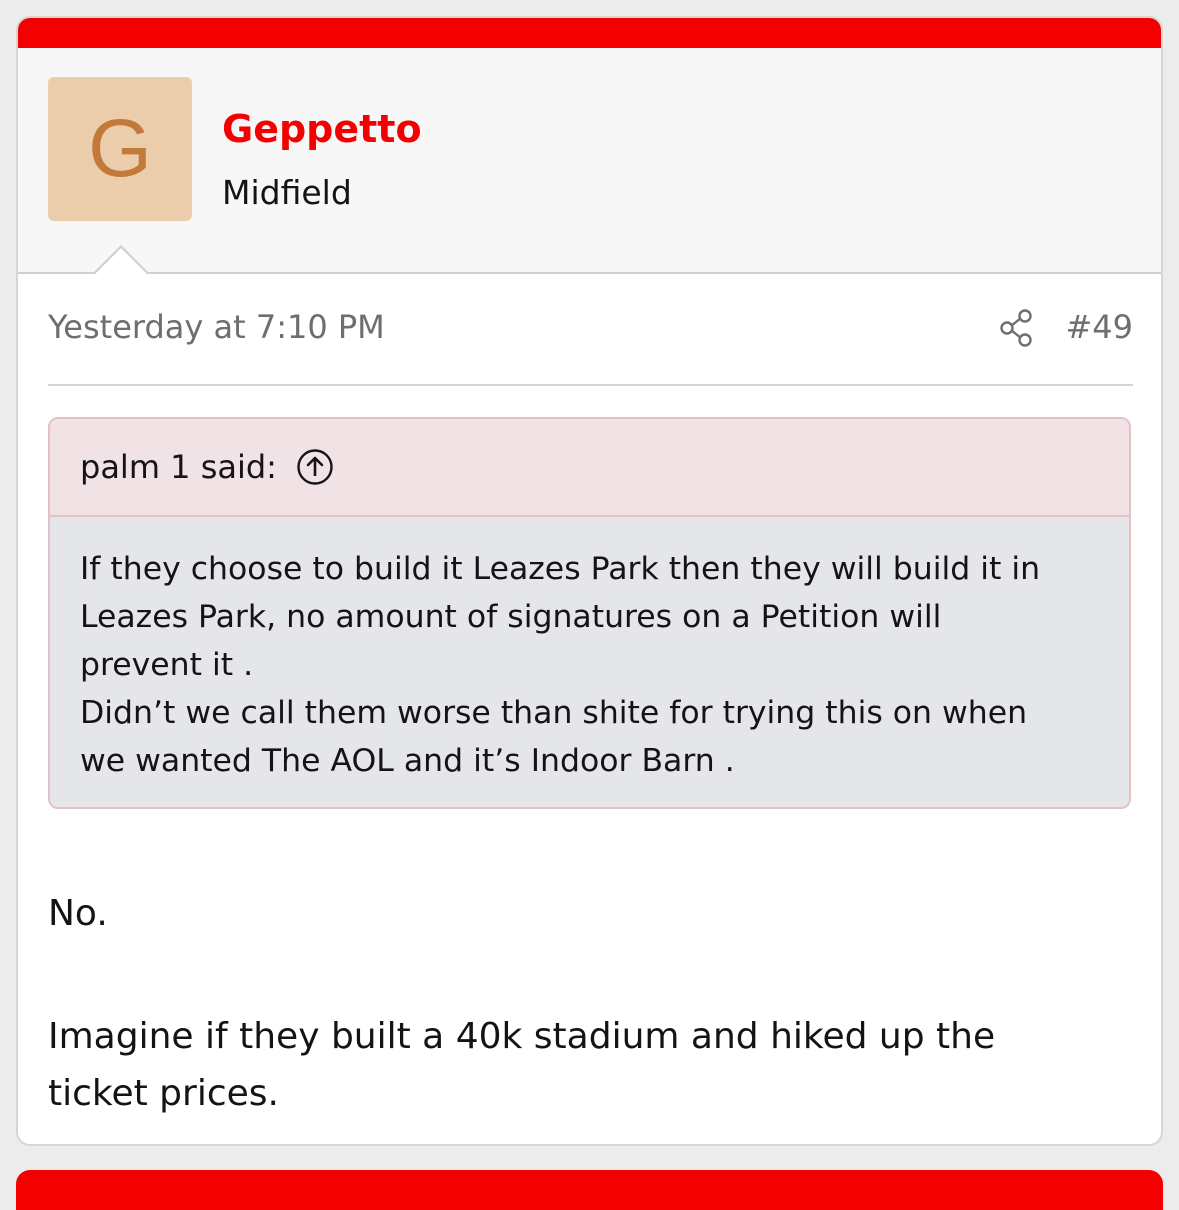 The image size is (1179, 1210). Describe the element at coordinates (315, 467) in the screenshot. I see `arrow-up-circle-icon` at that location.